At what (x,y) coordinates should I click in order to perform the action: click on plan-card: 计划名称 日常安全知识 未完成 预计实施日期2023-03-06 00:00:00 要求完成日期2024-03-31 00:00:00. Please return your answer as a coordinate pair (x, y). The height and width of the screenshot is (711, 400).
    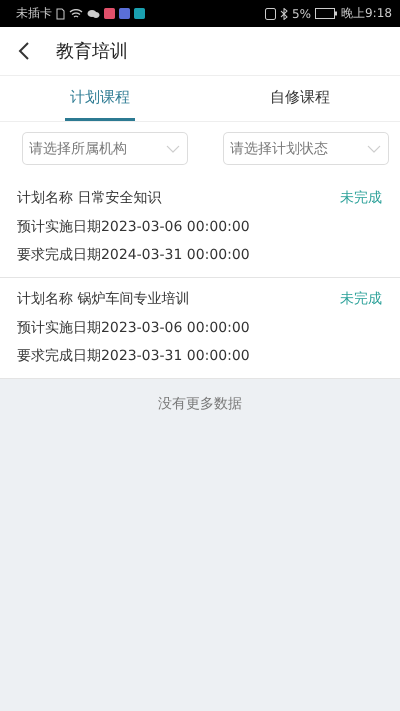
    Looking at the image, I should click on (200, 227).